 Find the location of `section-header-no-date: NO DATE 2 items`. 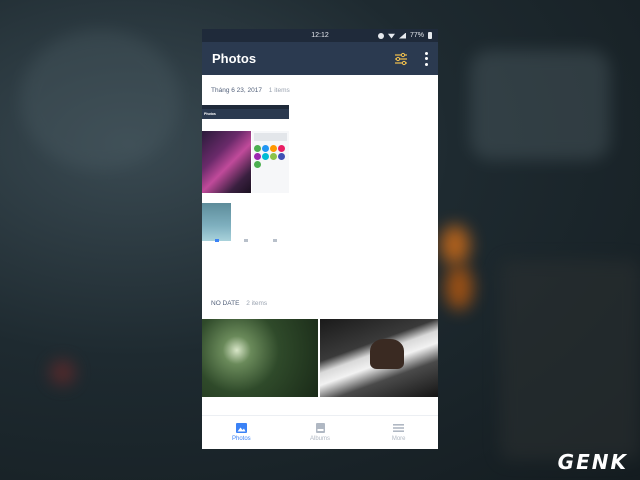

section-header-no-date: NO DATE 2 items is located at coordinates (239, 303).